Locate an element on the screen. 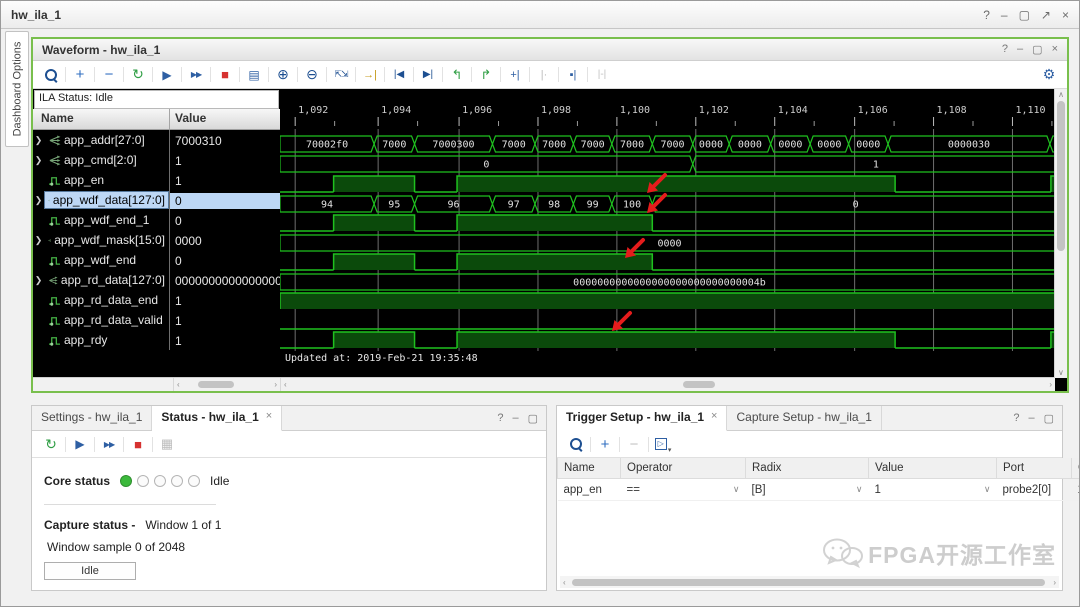 This screenshot has height=607, width=1080. signal-name-cell: ❯ app_cmd[2:0] is located at coordinates (101, 160).